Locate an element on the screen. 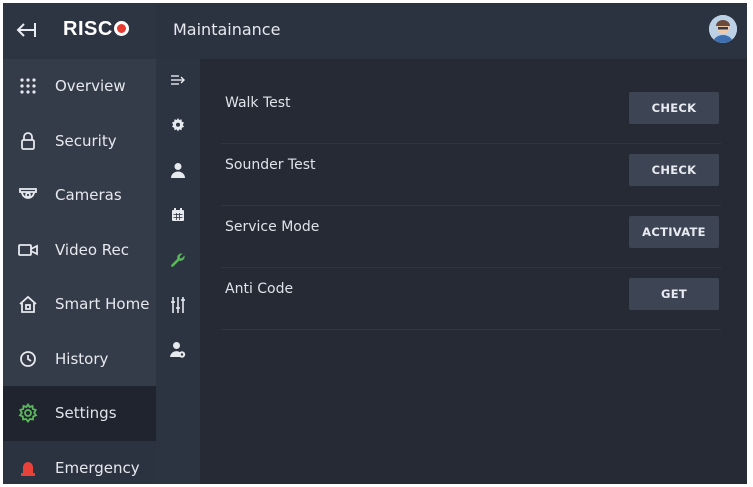 This screenshot has height=487, width=753. sliders-icon is located at coordinates (178, 307).